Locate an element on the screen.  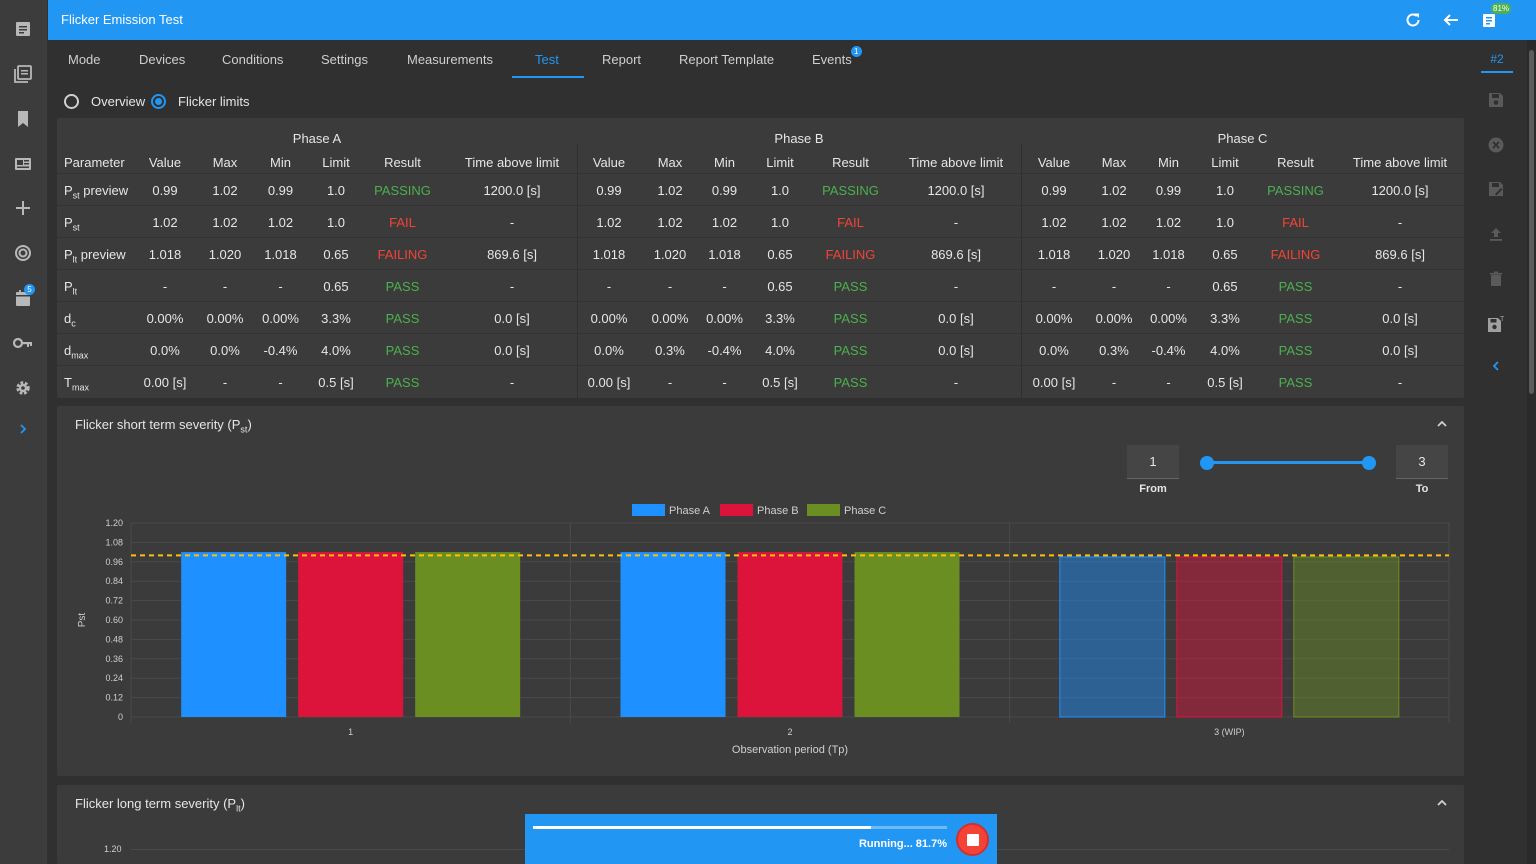
column-header: Time above limit is located at coordinates (512, 162).